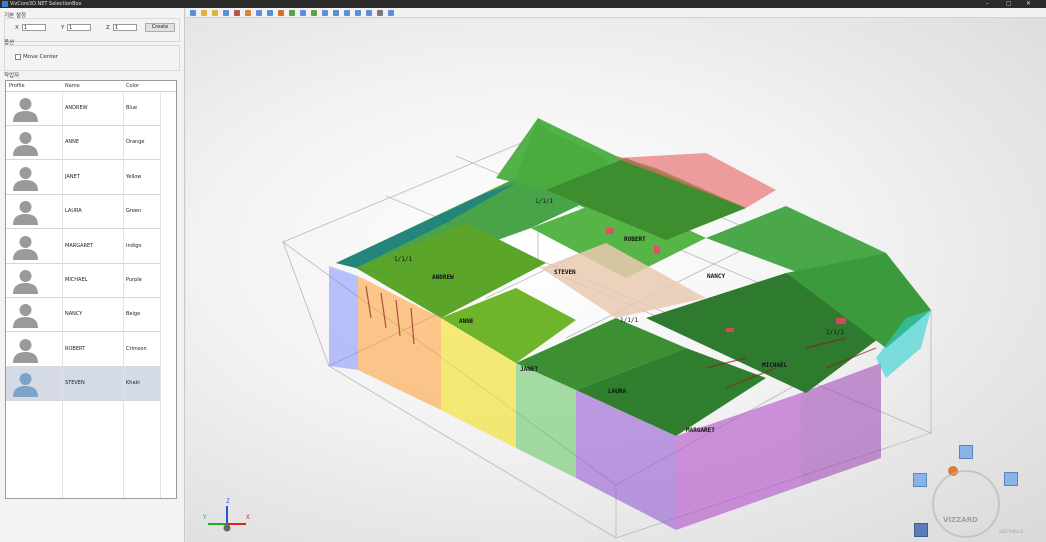  Describe the element at coordinates (565, 272) in the screenshot. I see `label-steven: STEVEN` at that location.